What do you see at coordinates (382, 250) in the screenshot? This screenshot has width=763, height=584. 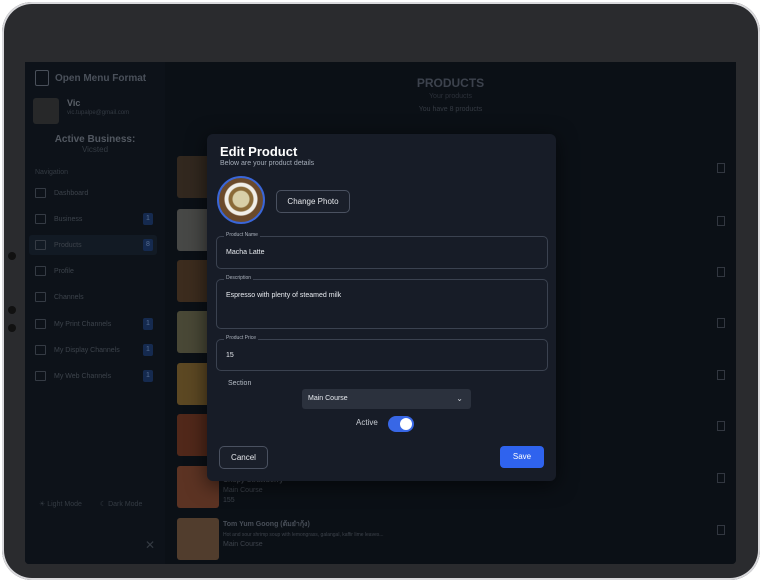 I see `product-name-field: Product Name Macha Latte` at bounding box center [382, 250].